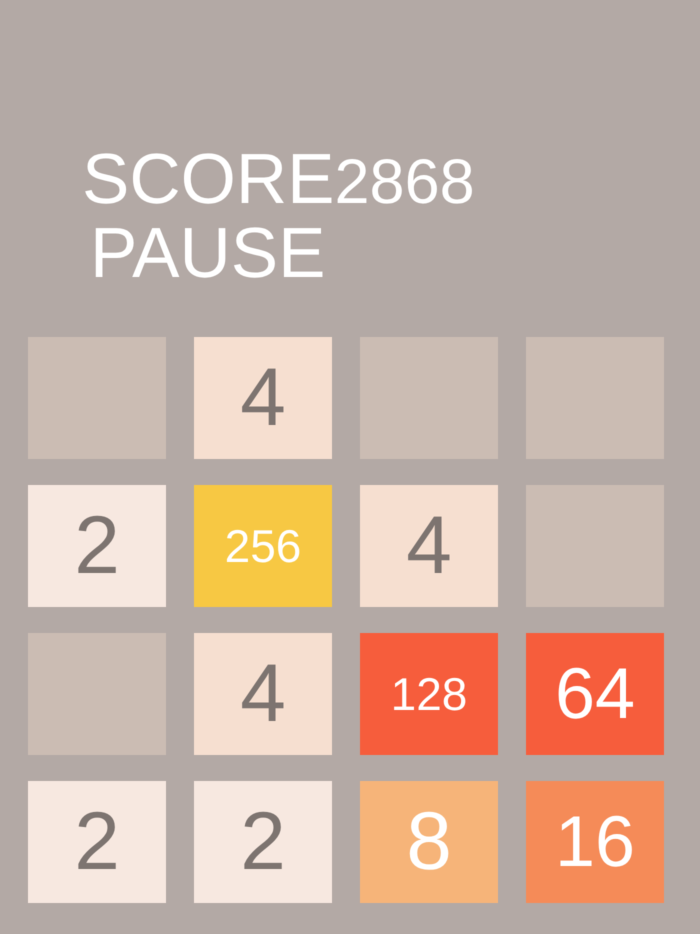 This screenshot has width=700, height=934. Describe the element at coordinates (429, 694) in the screenshot. I see `number-tile: 128` at that location.